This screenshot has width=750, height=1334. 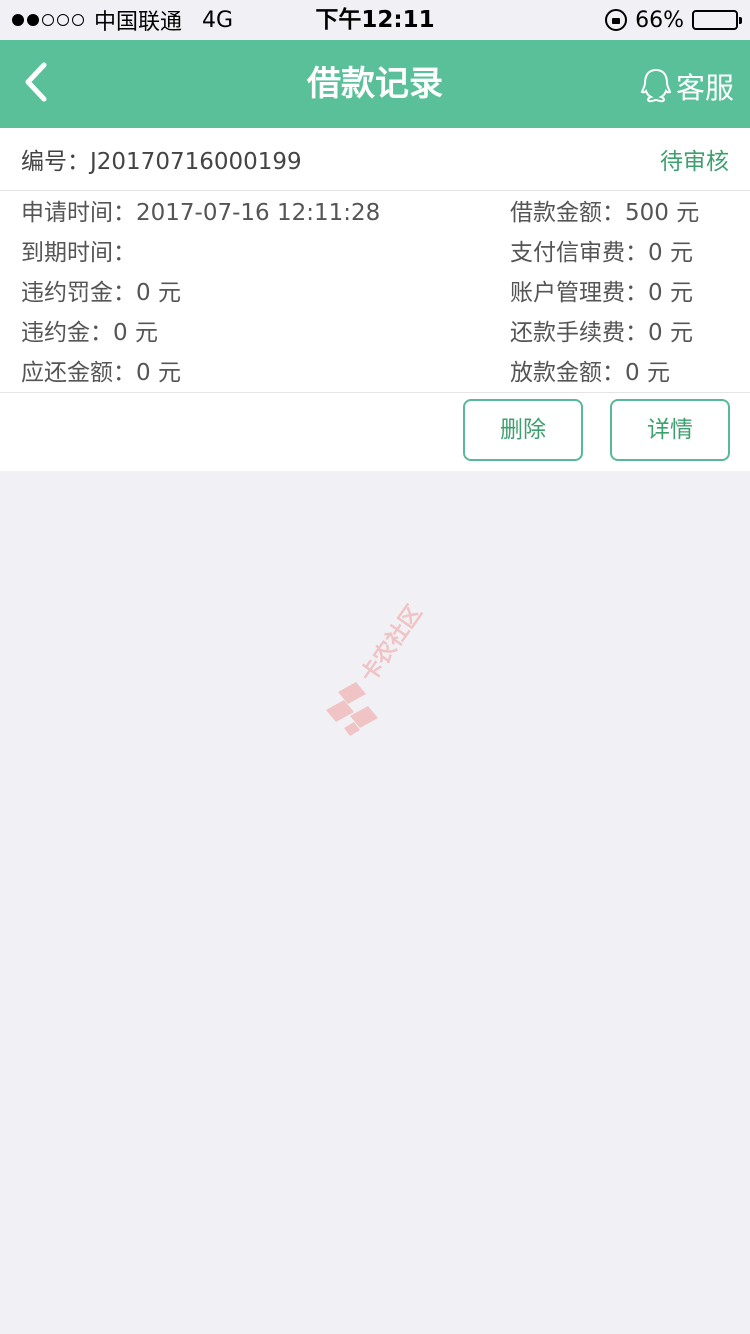 I want to click on detail-button: 详情, so click(x=670, y=430).